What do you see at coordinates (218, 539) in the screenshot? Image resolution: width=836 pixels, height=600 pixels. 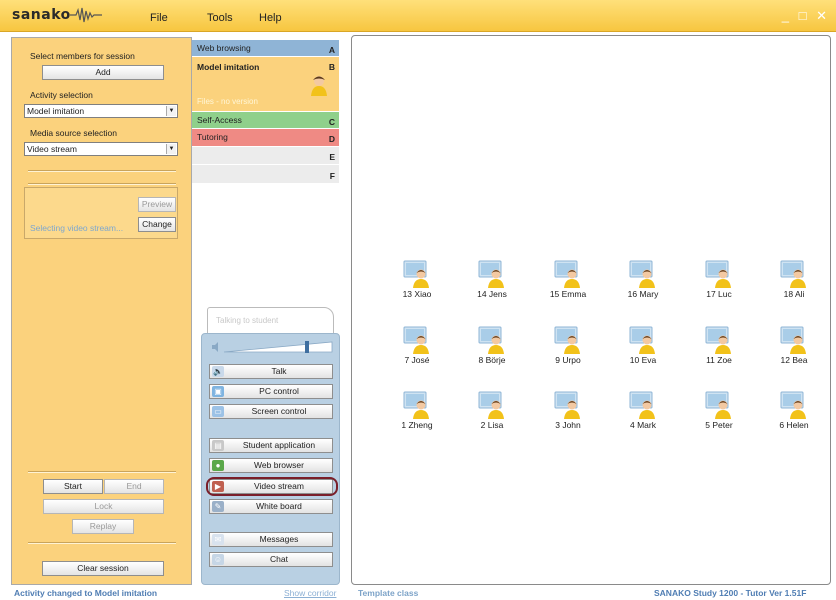 I see `message-icon: ✉` at bounding box center [218, 539].